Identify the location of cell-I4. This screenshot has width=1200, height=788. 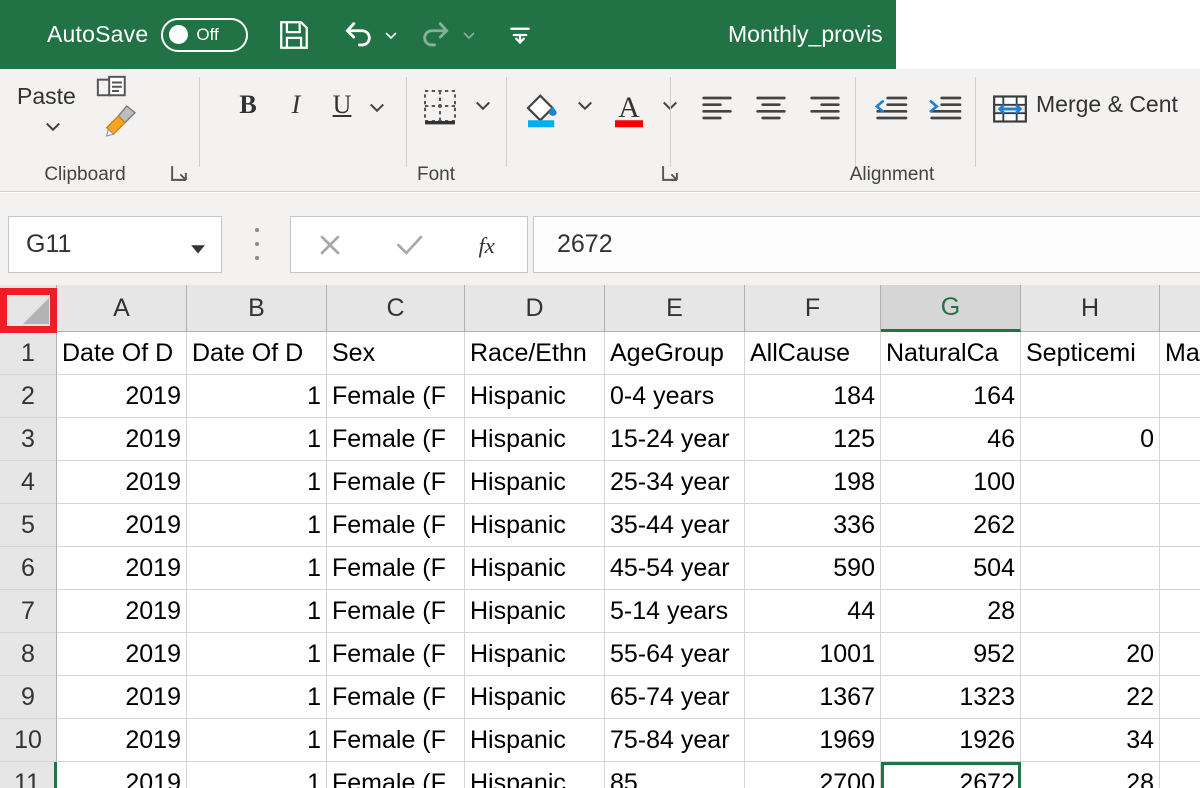
(1180, 482).